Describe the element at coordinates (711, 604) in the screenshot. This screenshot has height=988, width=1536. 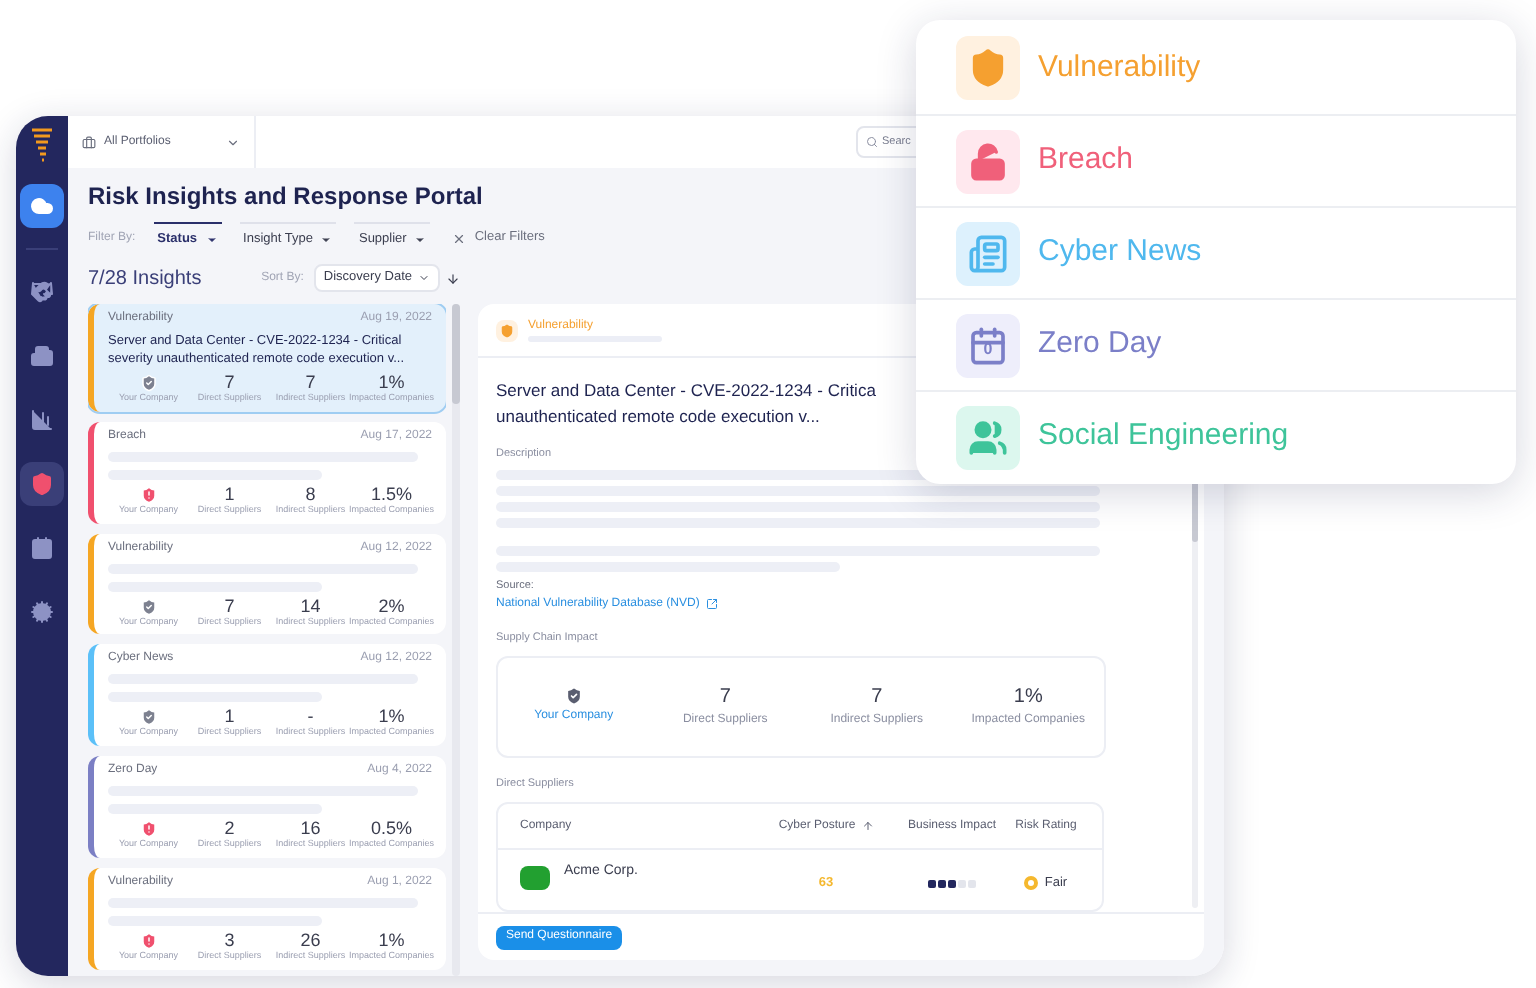
I see `external-link-icon` at that location.